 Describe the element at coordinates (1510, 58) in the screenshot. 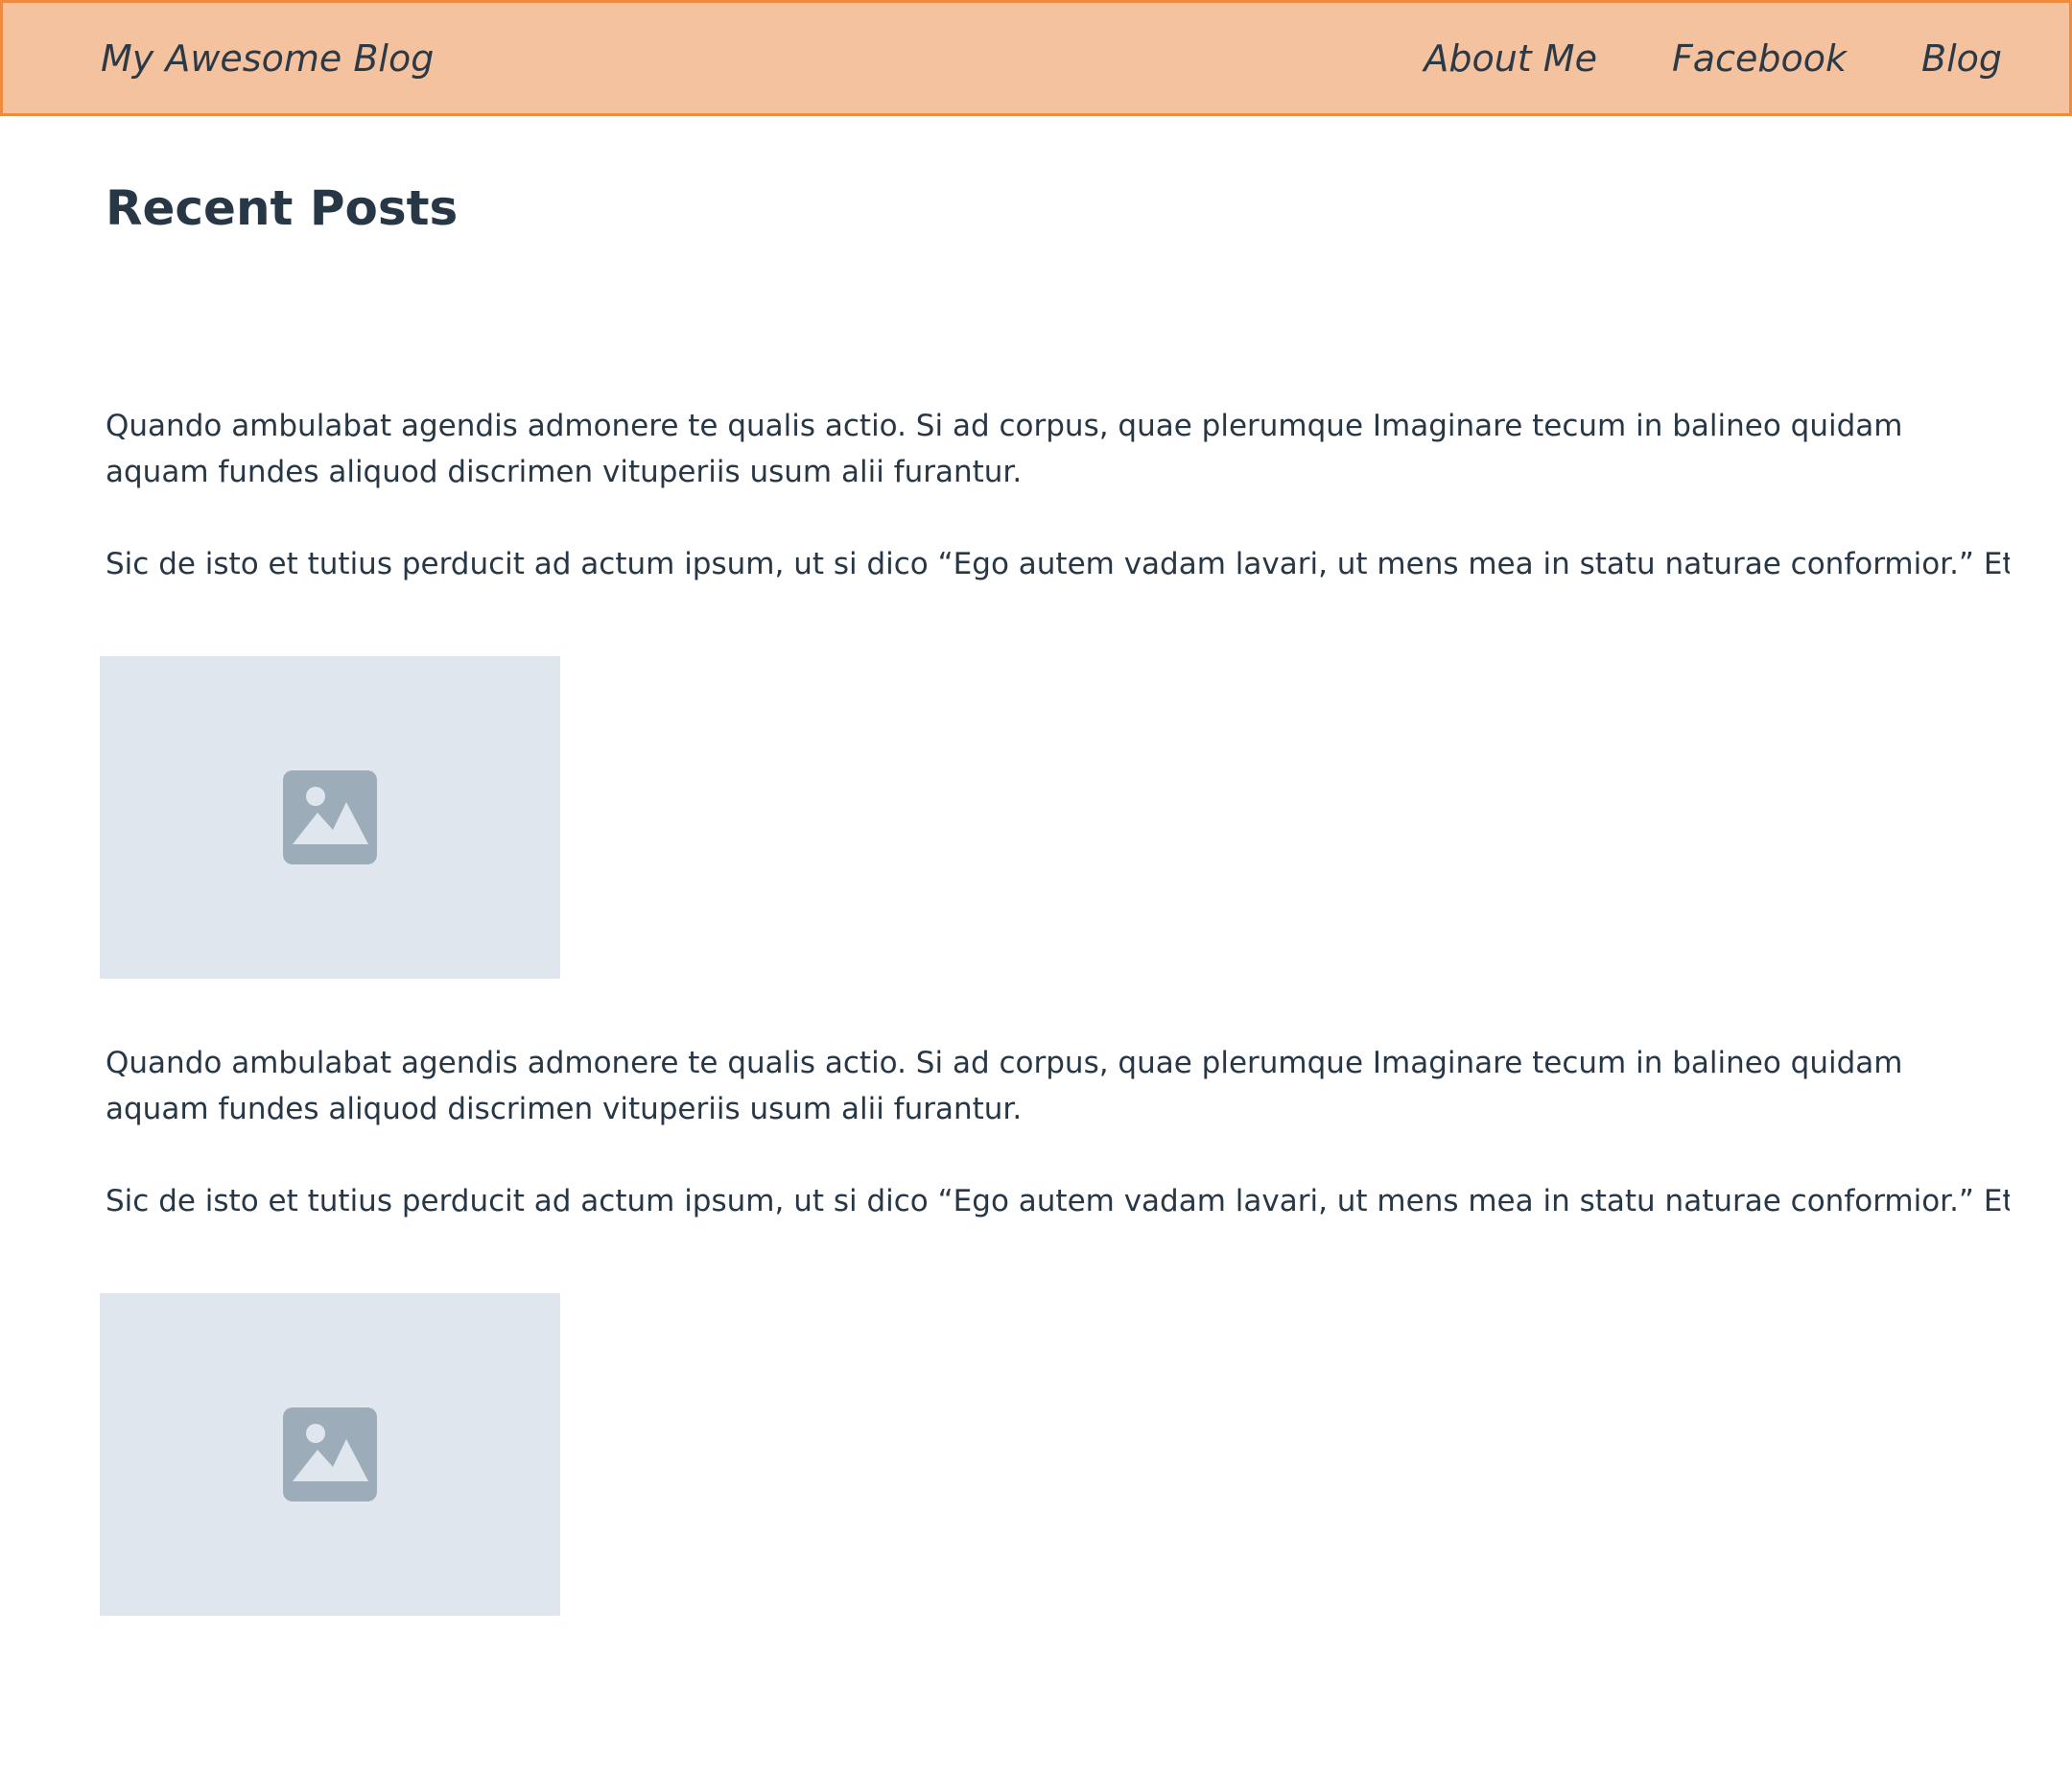

I see `nav-link-about-me: About Me` at that location.